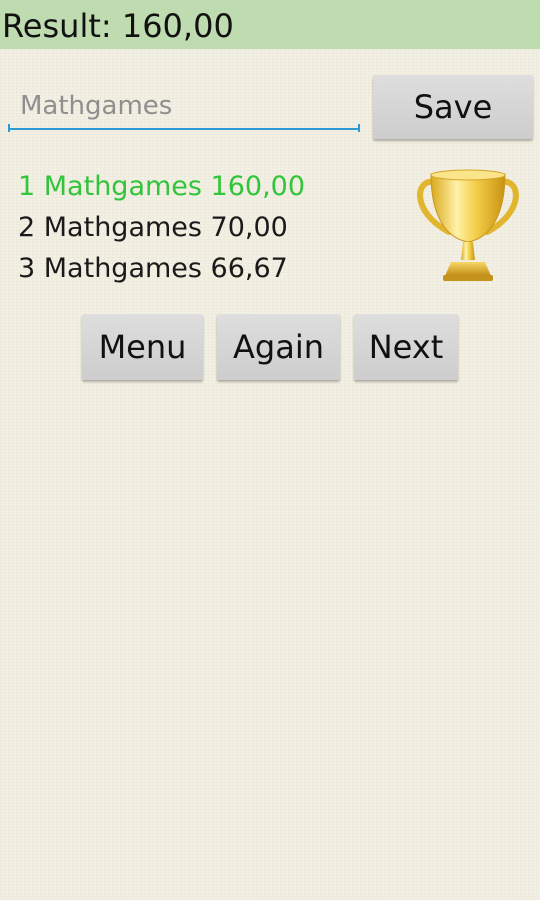  Describe the element at coordinates (468, 225) in the screenshot. I see `trophy-icon` at that location.